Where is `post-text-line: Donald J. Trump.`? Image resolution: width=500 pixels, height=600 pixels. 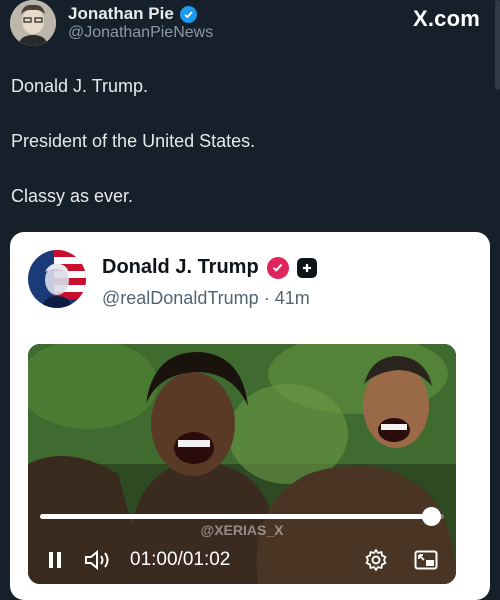
post-text-line: Donald J. Trump. is located at coordinates (80, 86).